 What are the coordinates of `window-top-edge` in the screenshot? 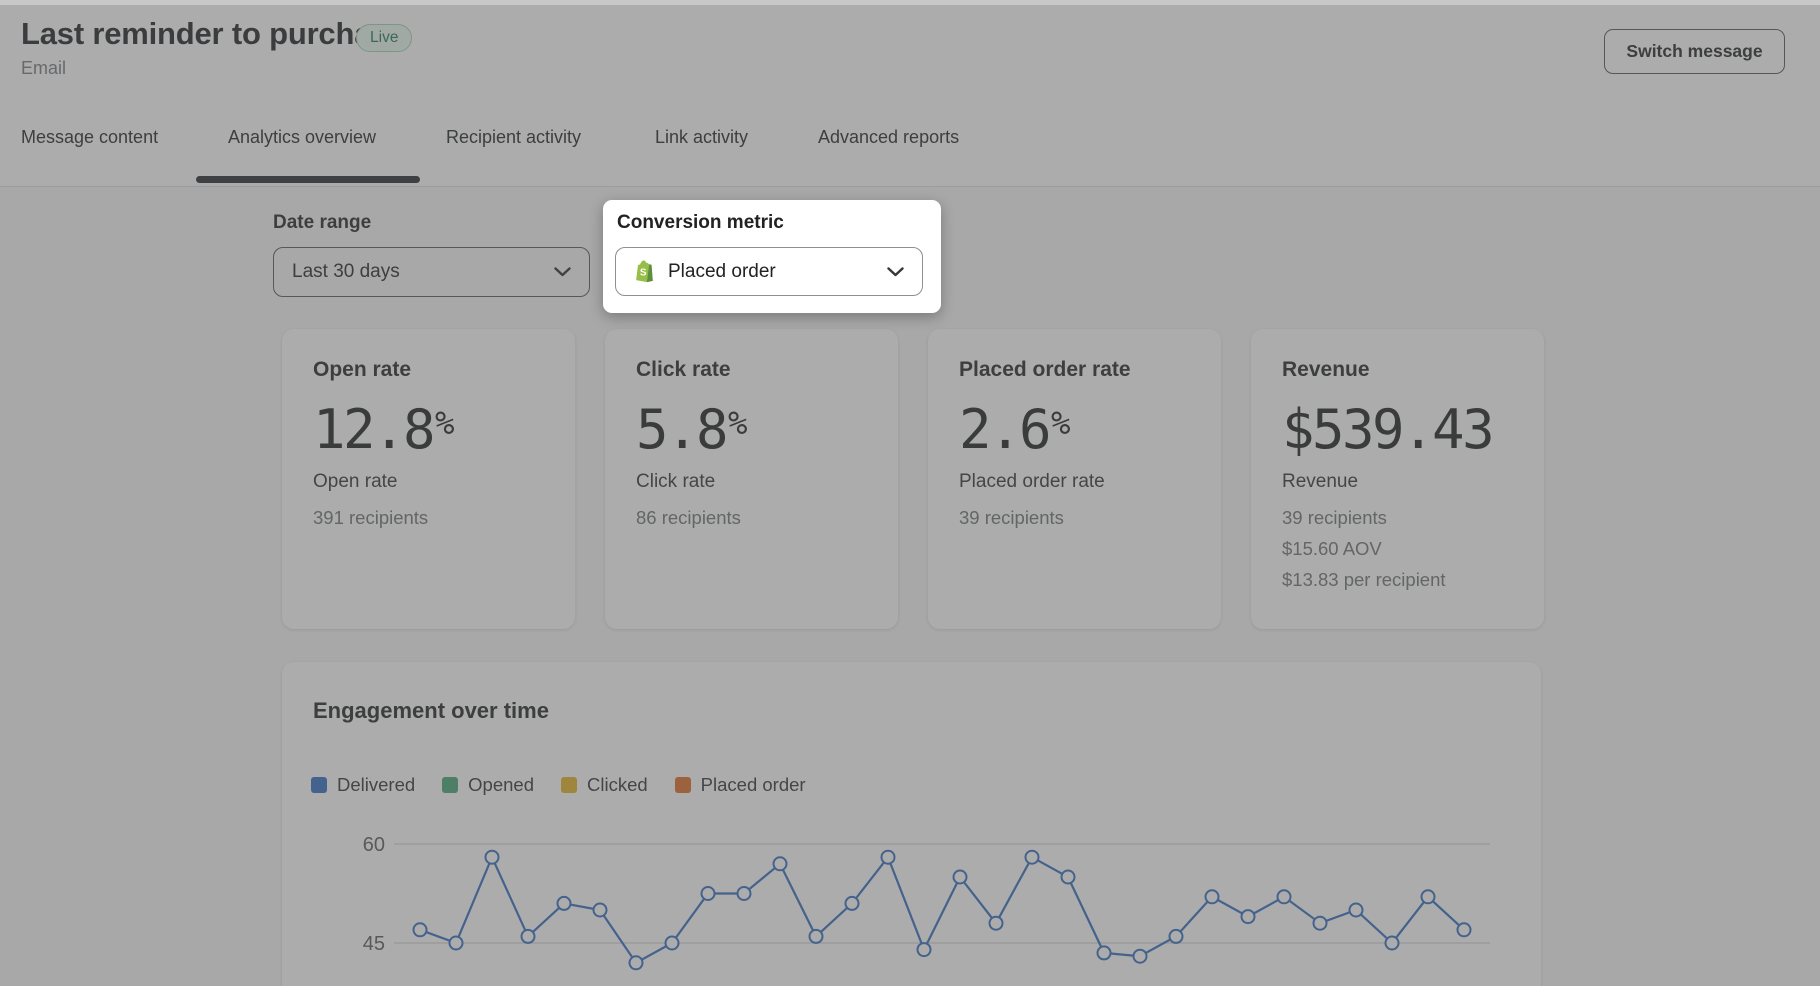 It's located at (910, 2).